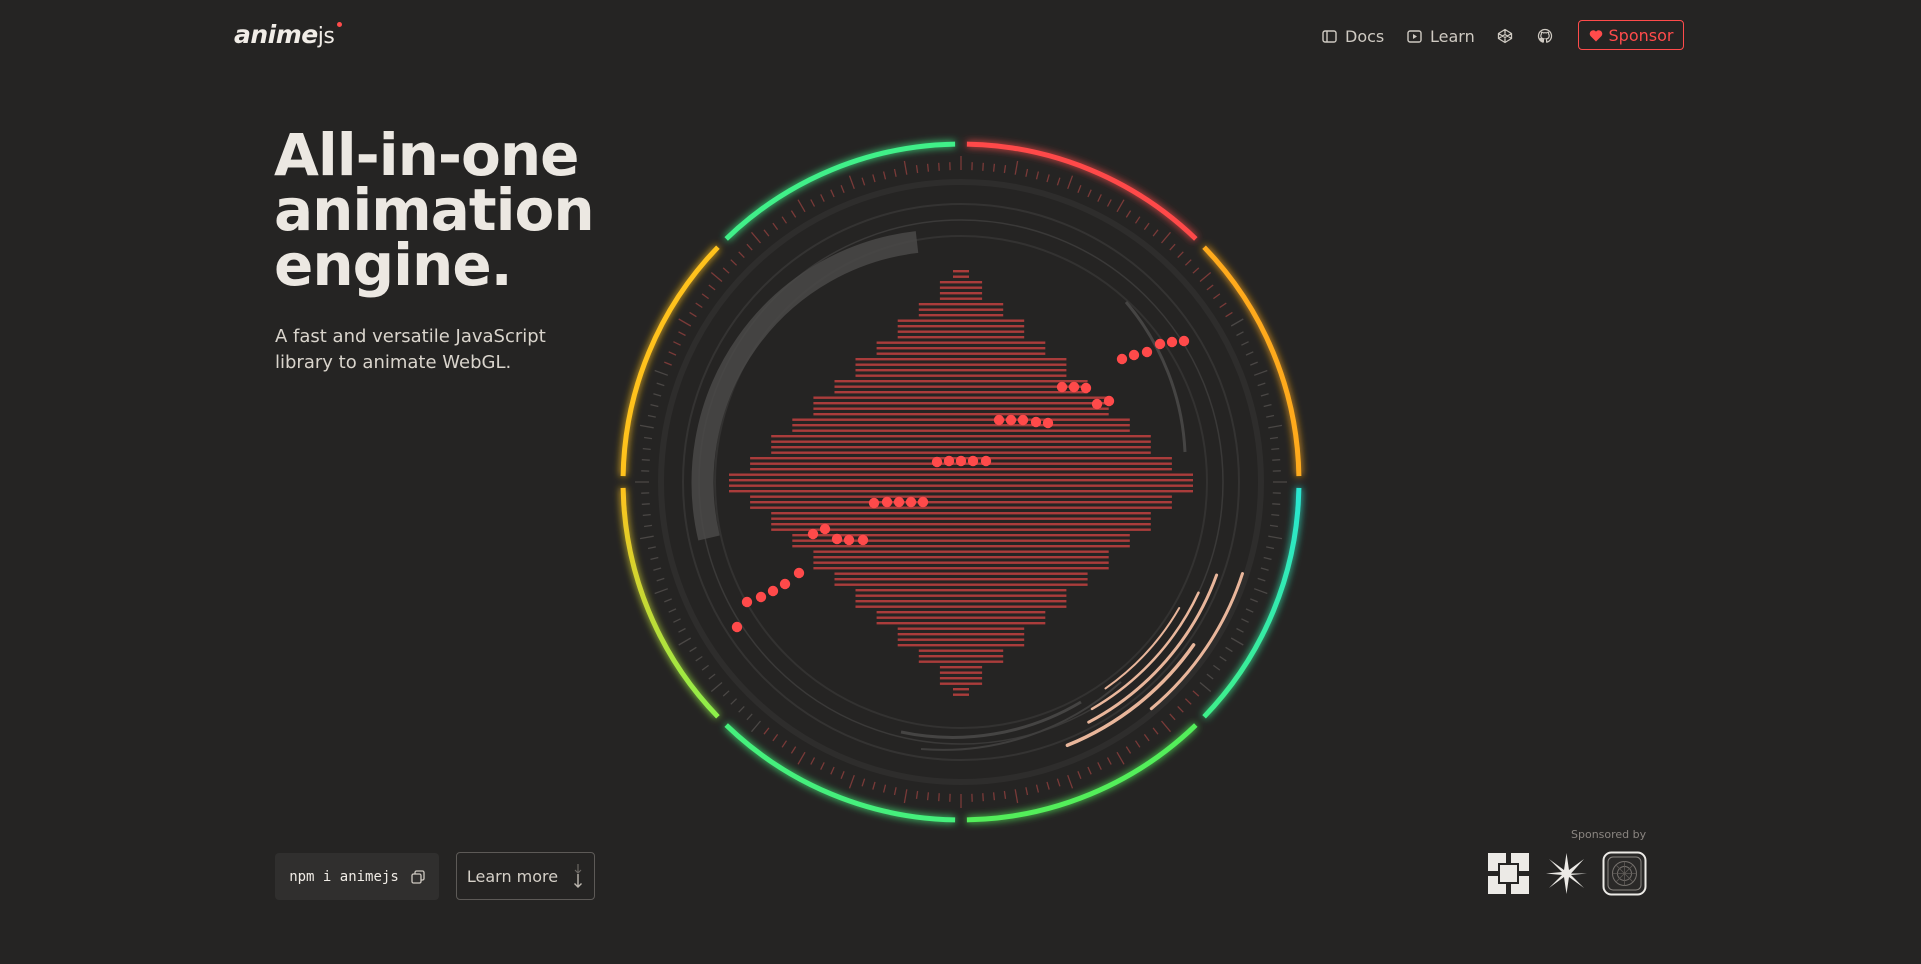 This screenshot has width=1921, height=964. Describe the element at coordinates (1505, 36) in the screenshot. I see `nav-codepen-link` at that location.